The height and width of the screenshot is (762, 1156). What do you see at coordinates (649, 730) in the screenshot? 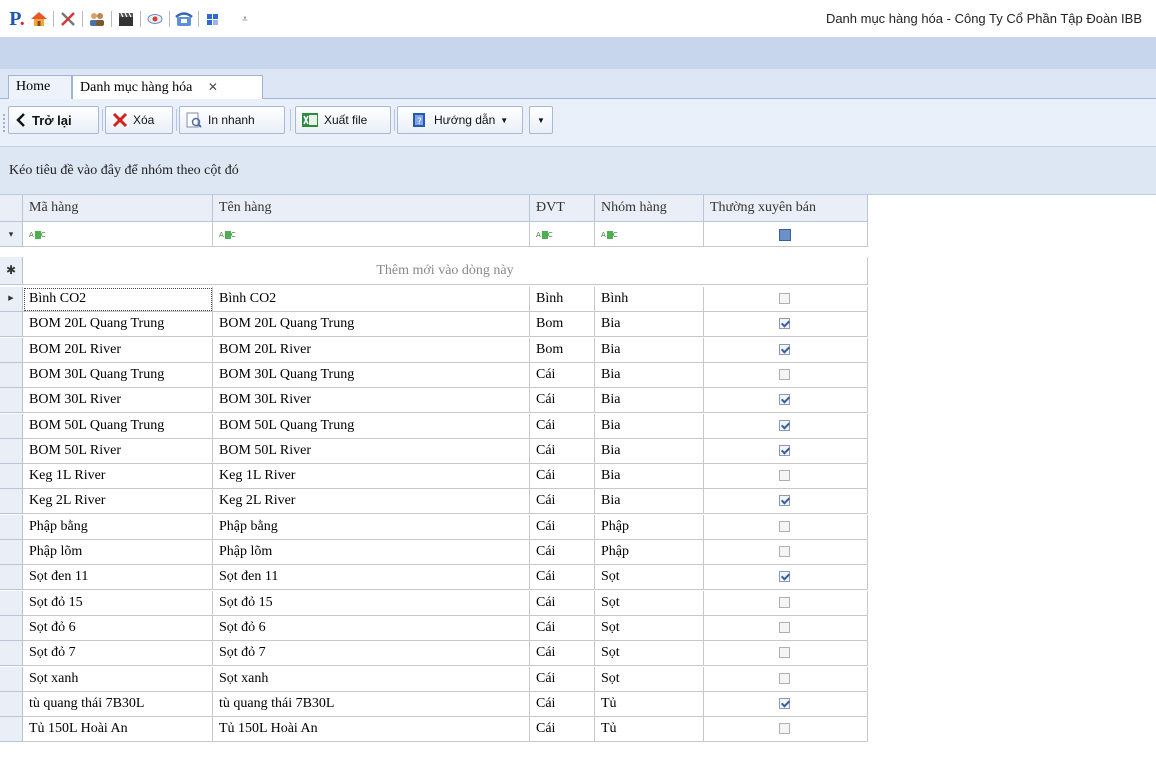
I see `cell-nhom-hang: Tủ` at bounding box center [649, 730].